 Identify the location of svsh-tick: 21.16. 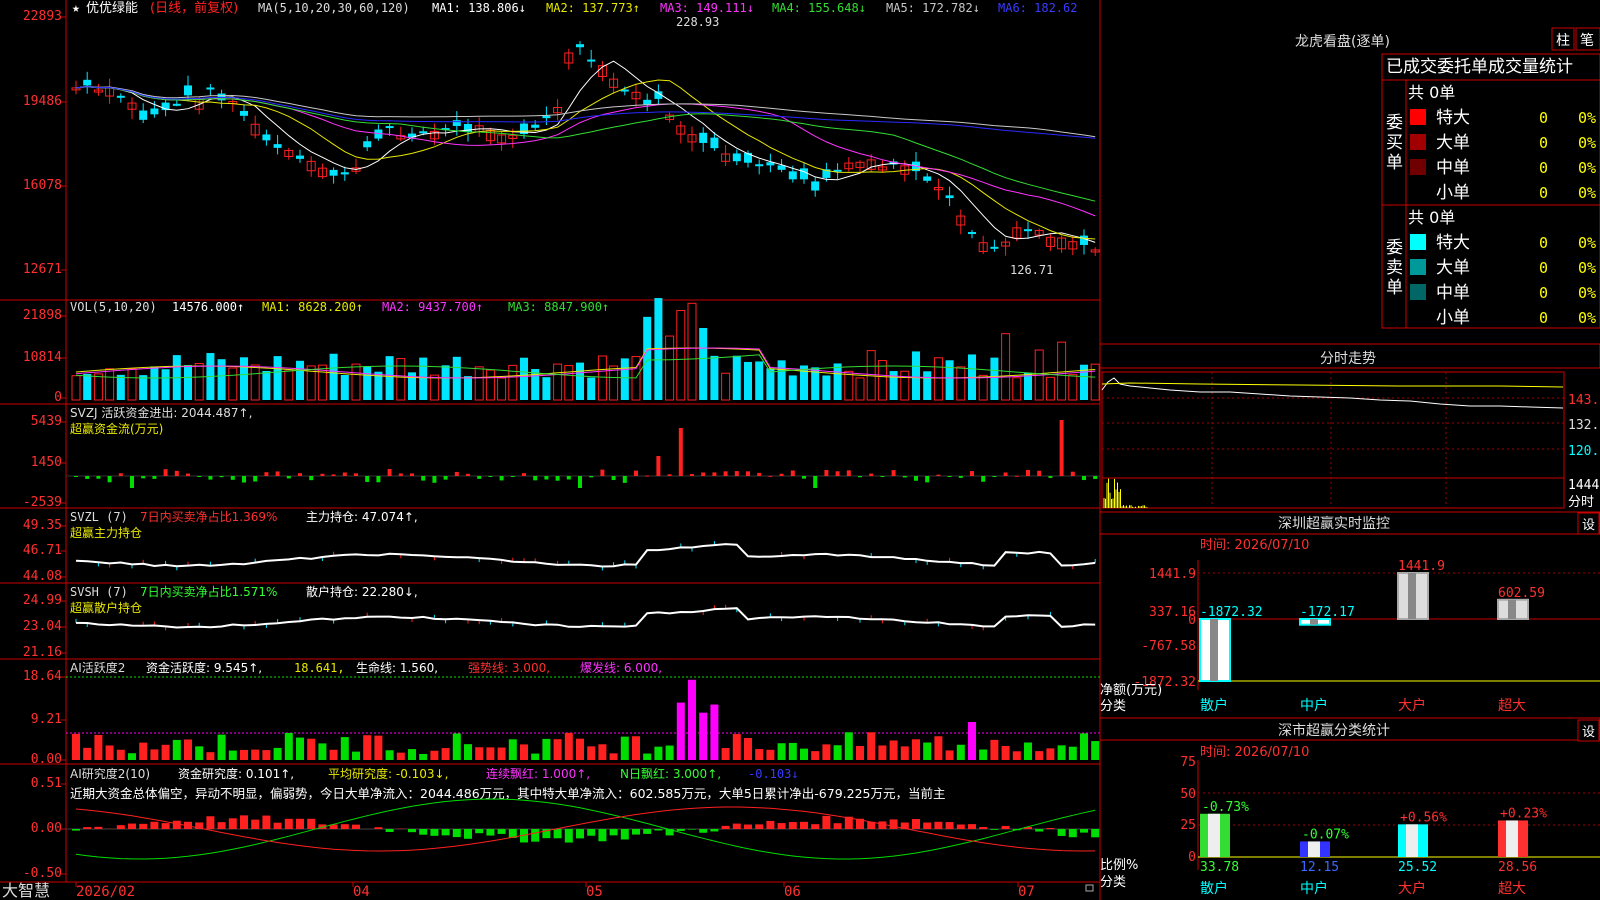
(42, 652).